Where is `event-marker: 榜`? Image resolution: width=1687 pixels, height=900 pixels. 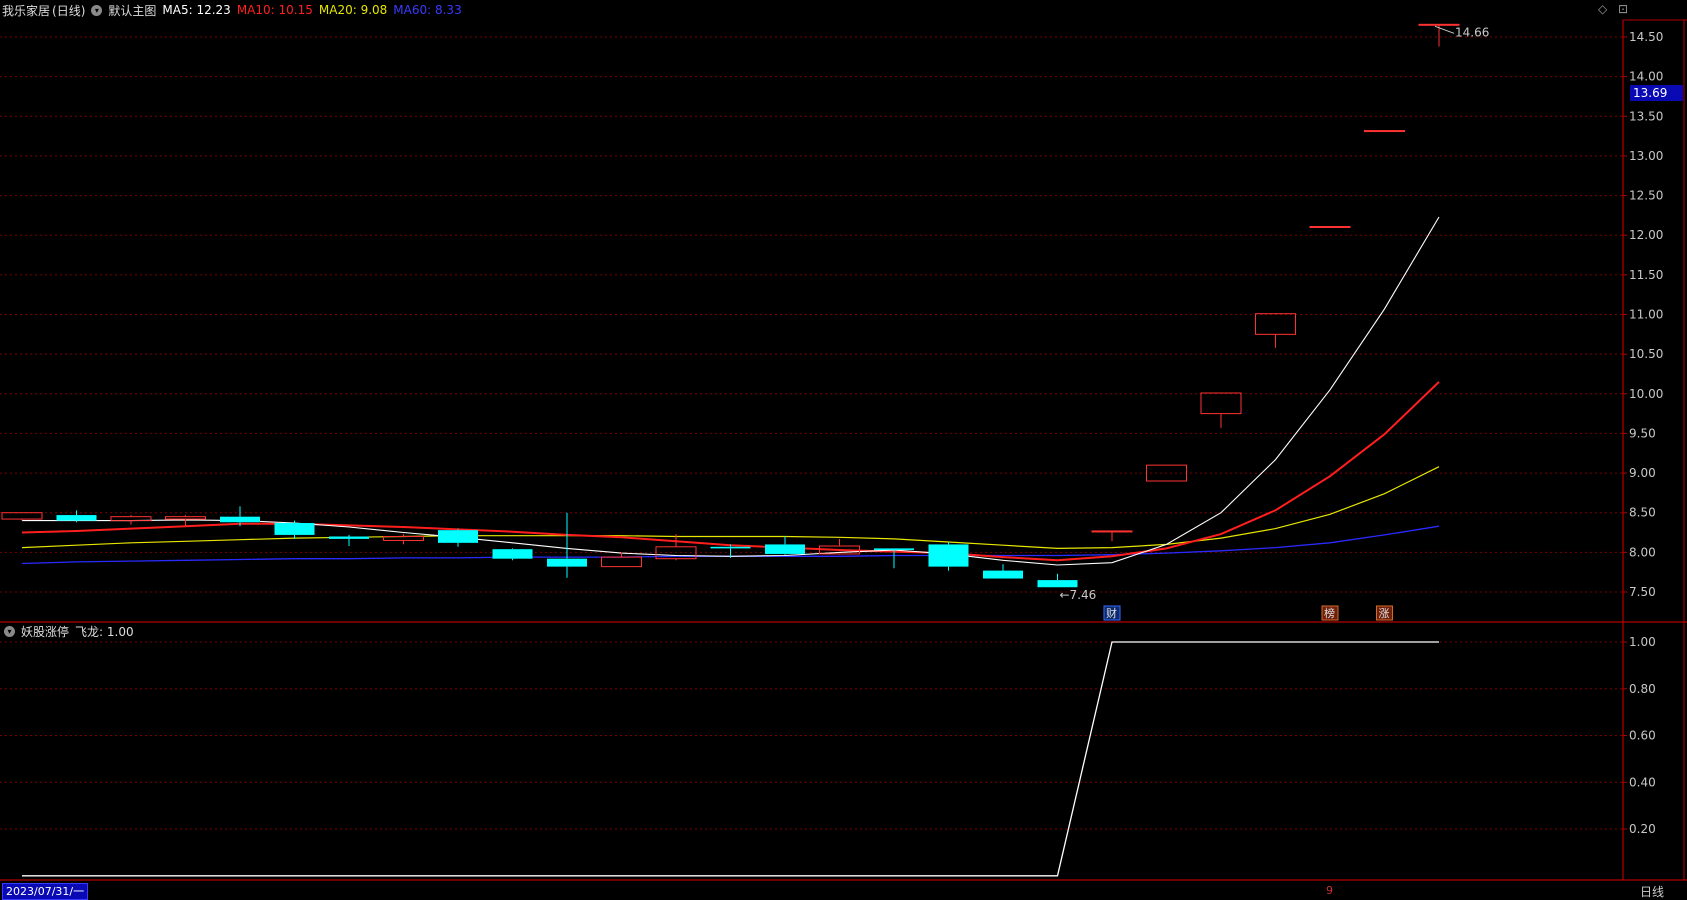
event-marker: 榜 is located at coordinates (1330, 613).